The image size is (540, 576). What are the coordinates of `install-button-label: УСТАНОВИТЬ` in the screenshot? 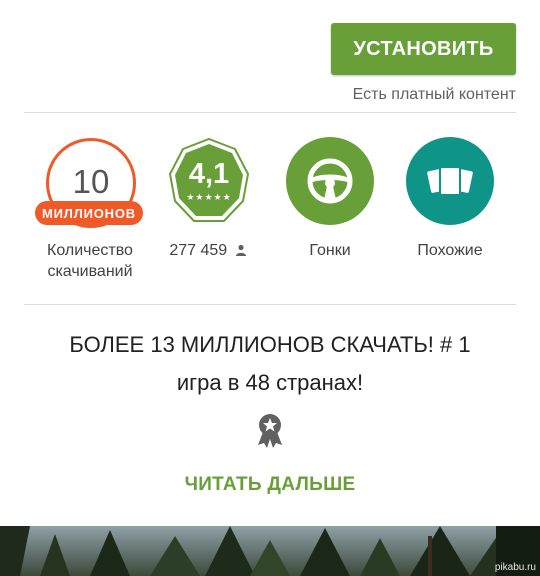 It's located at (423, 48).